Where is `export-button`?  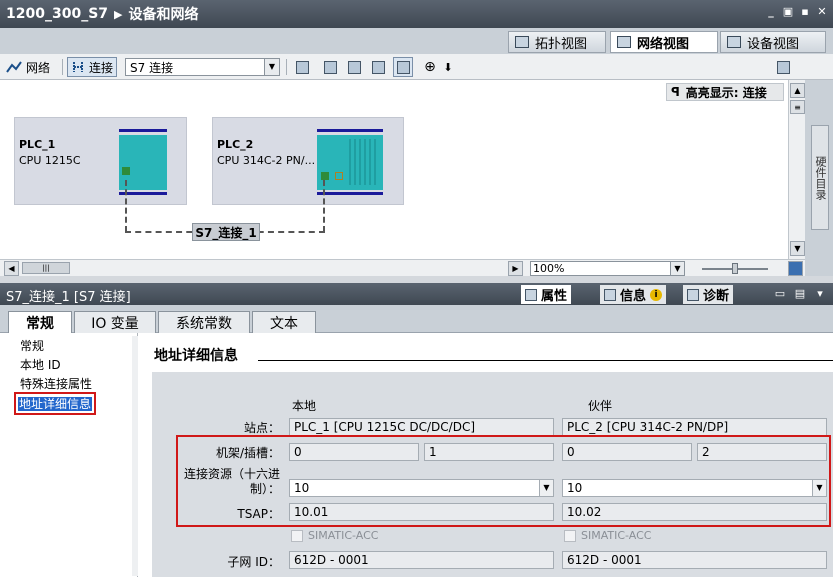 export-button is located at coordinates (783, 67).